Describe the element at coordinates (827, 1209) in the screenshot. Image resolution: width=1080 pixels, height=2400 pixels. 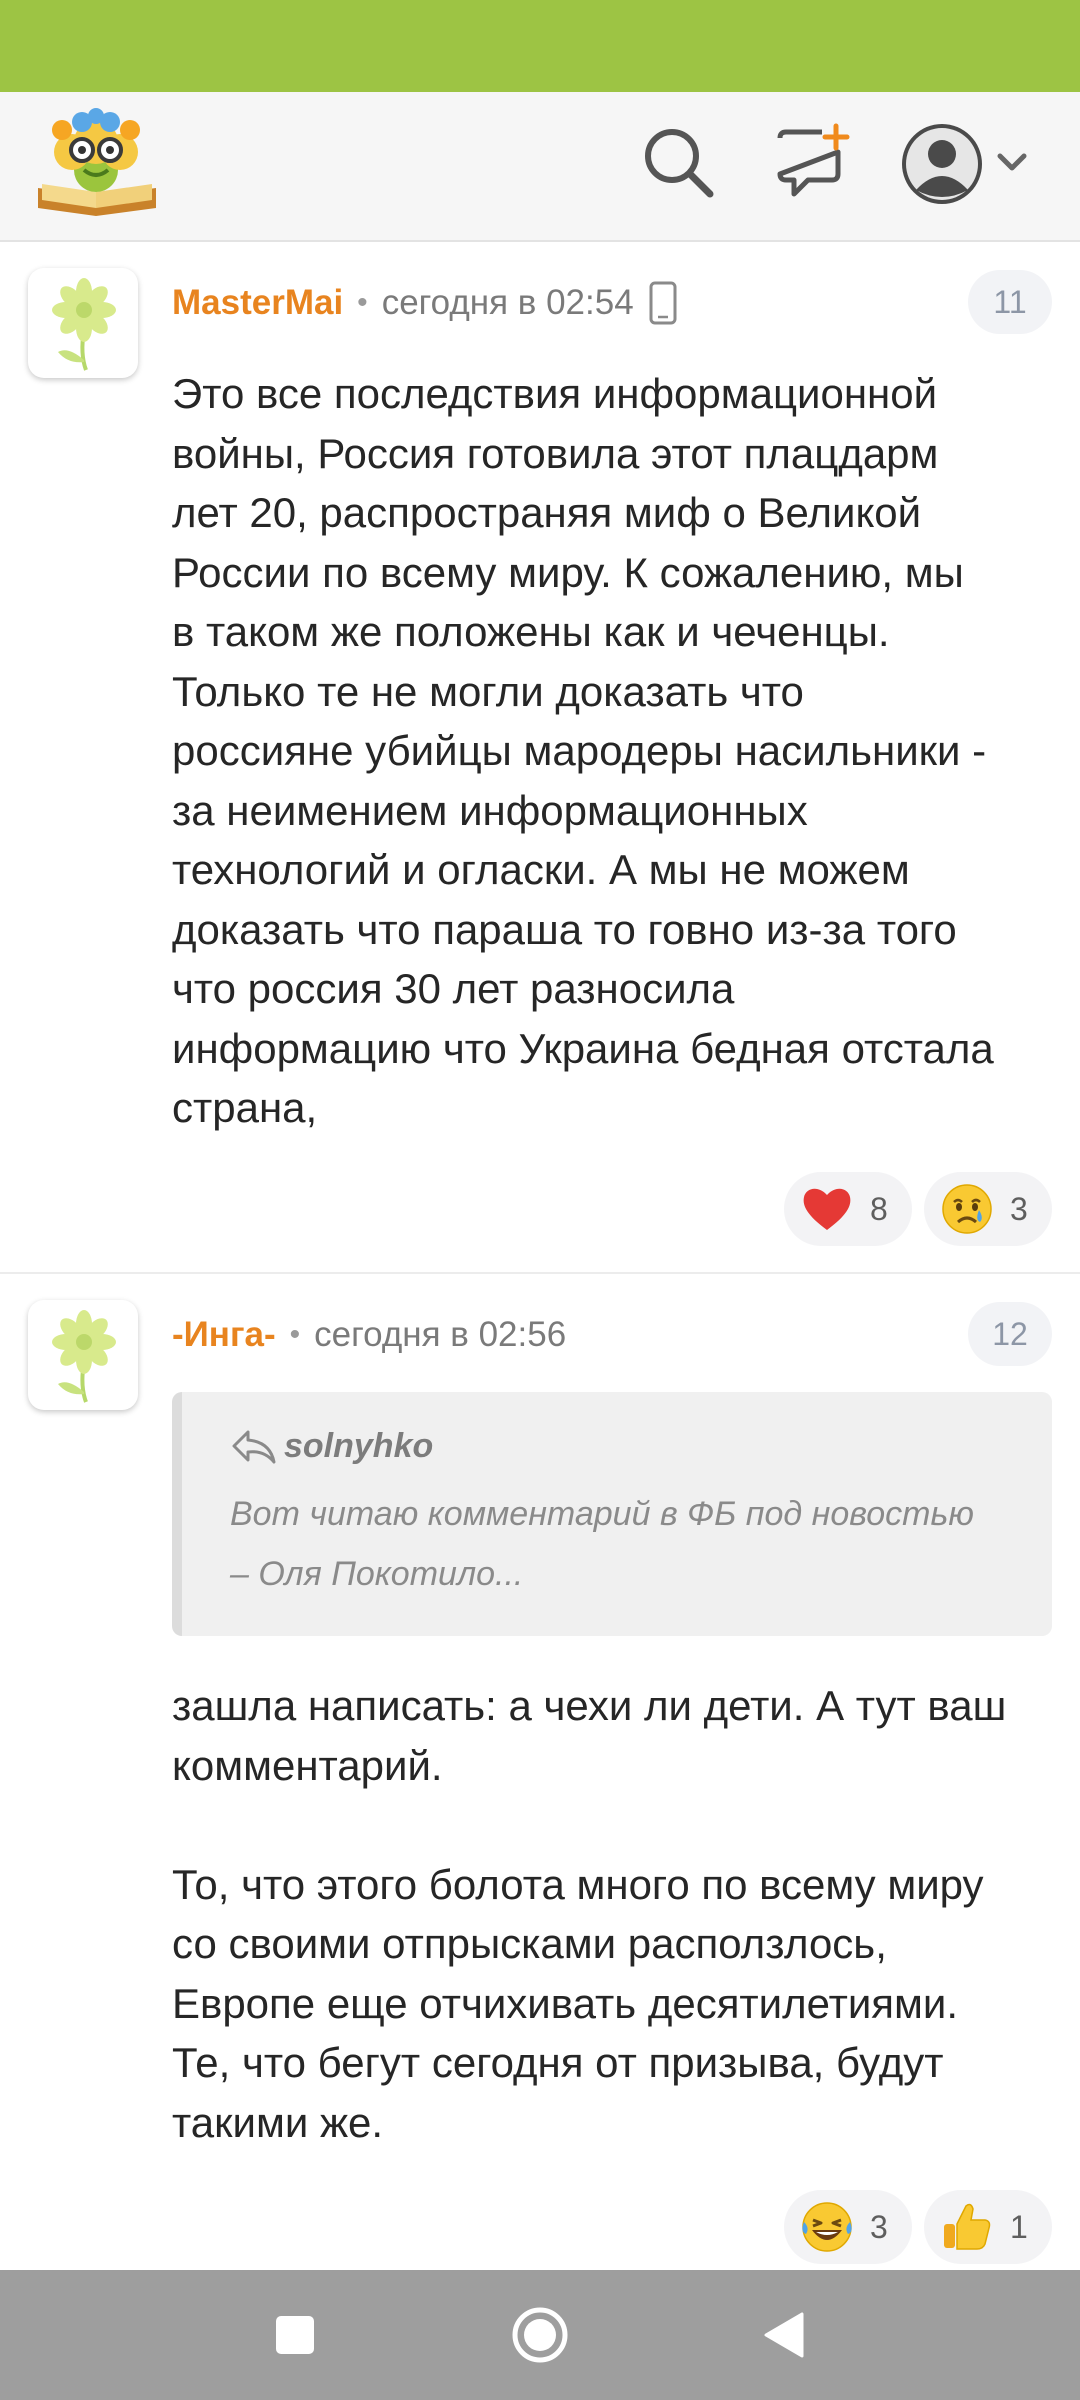
I see `heart-icon` at that location.